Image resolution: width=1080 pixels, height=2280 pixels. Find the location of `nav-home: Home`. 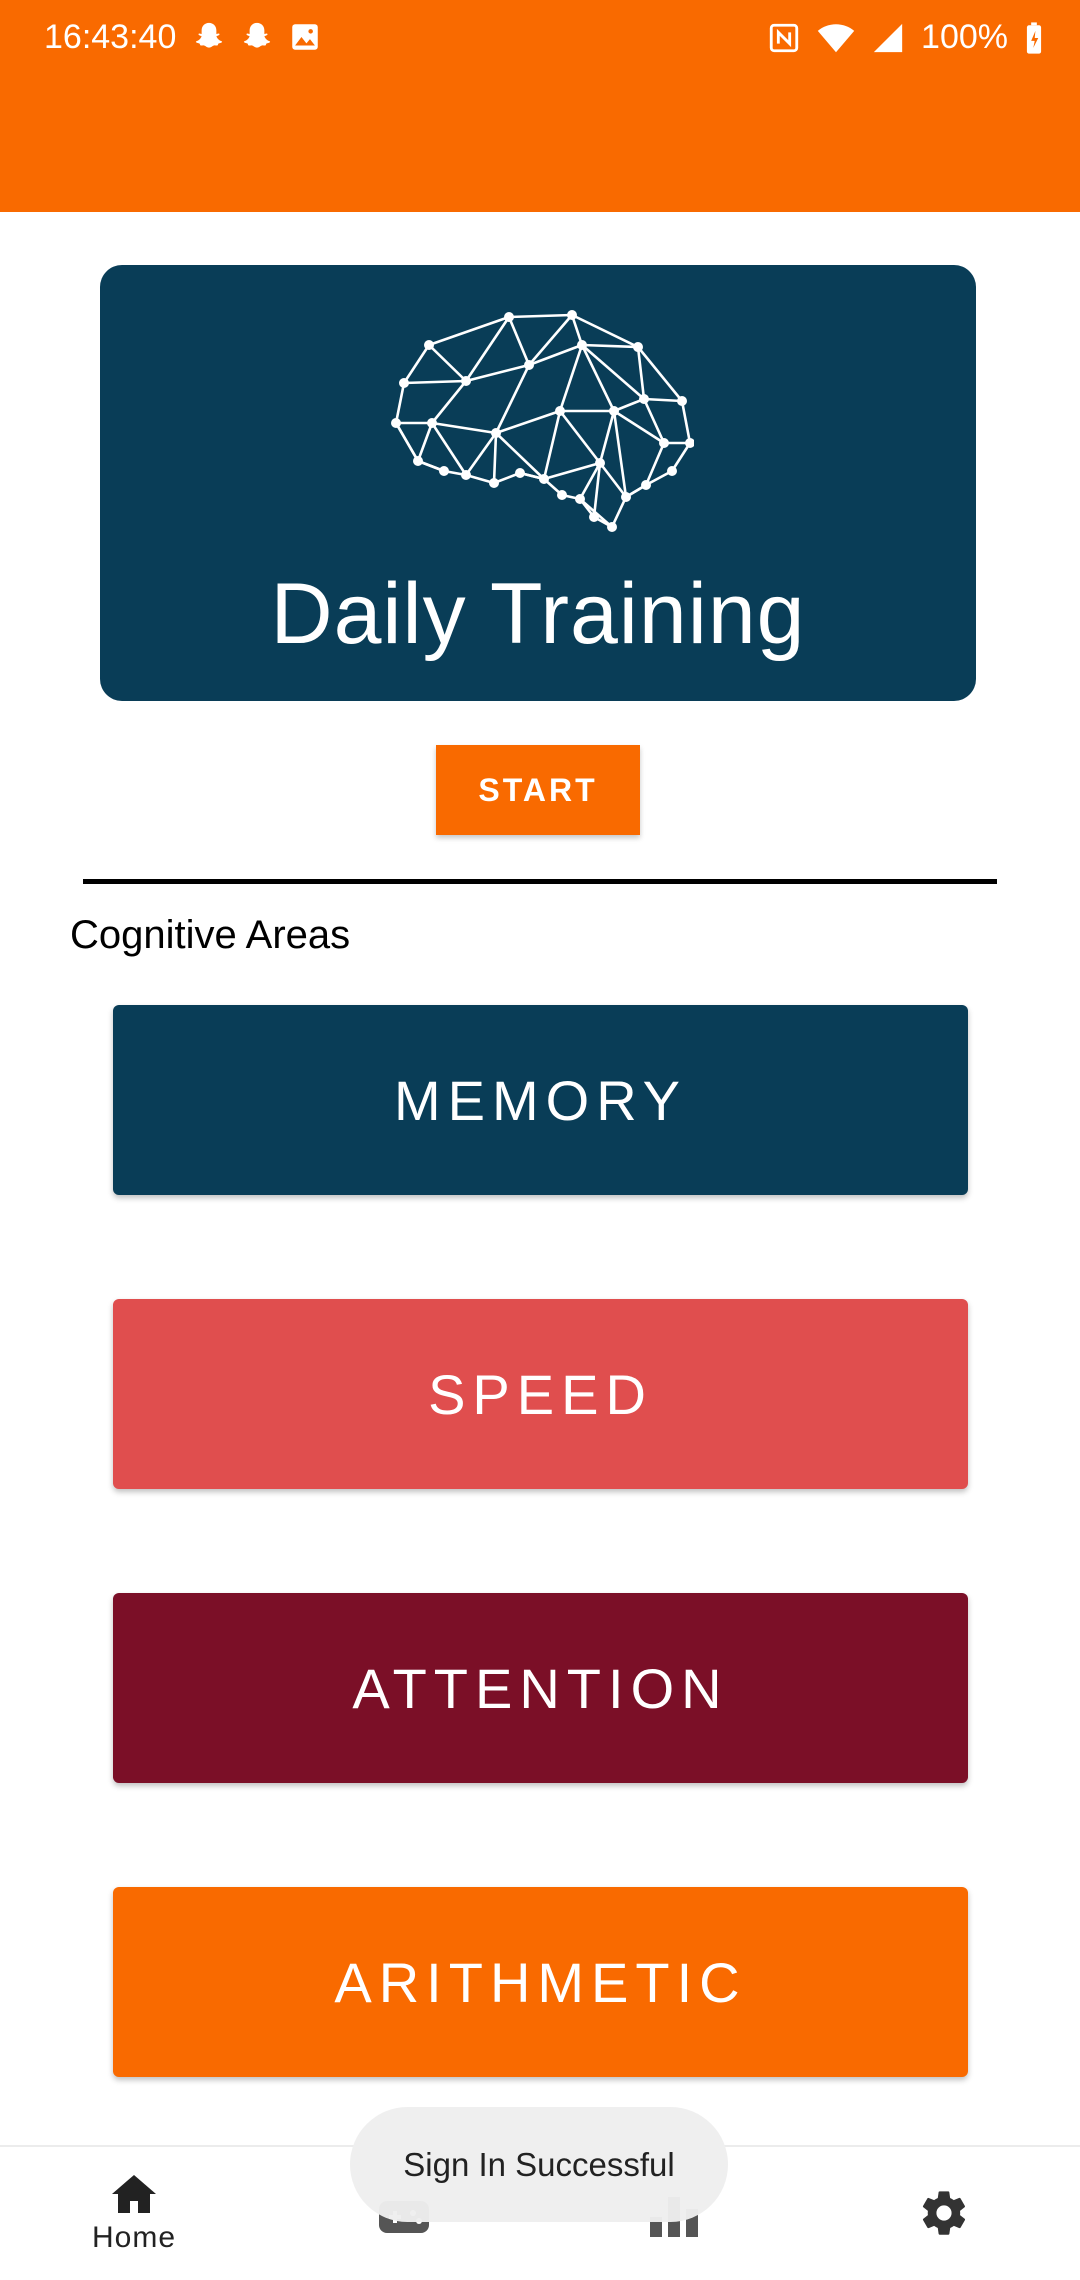

nav-home: Home is located at coordinates (134, 2213).